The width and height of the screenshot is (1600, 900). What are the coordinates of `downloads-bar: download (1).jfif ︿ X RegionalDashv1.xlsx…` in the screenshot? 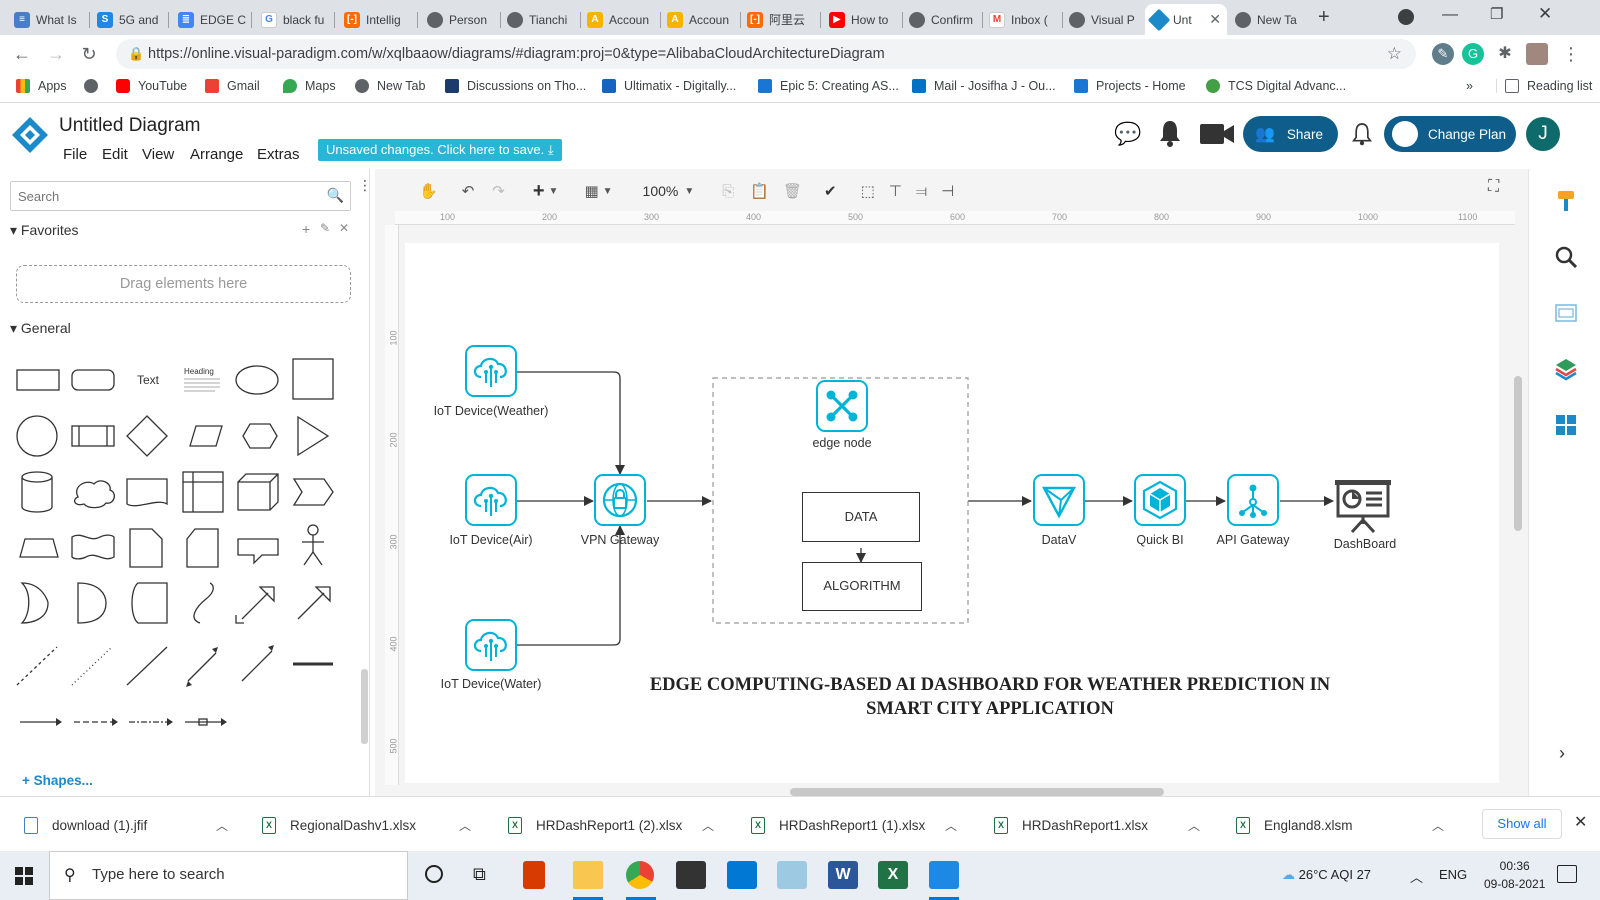 It's located at (800, 823).